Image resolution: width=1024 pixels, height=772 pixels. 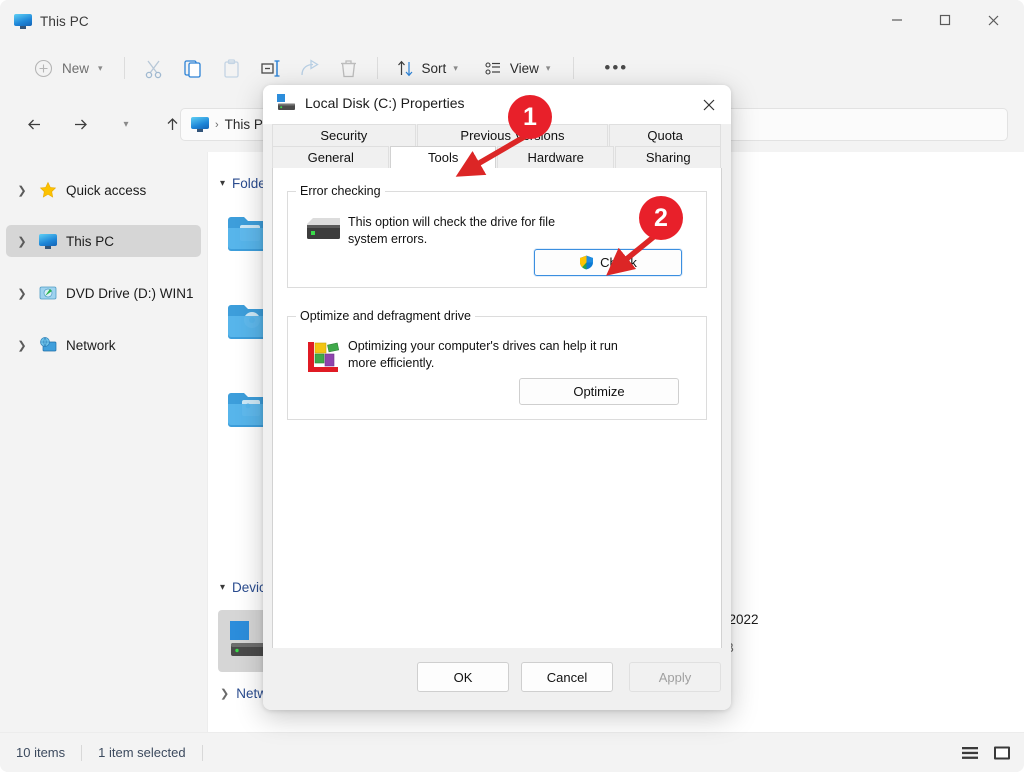 I want to click on share-button, so click(x=309, y=68).